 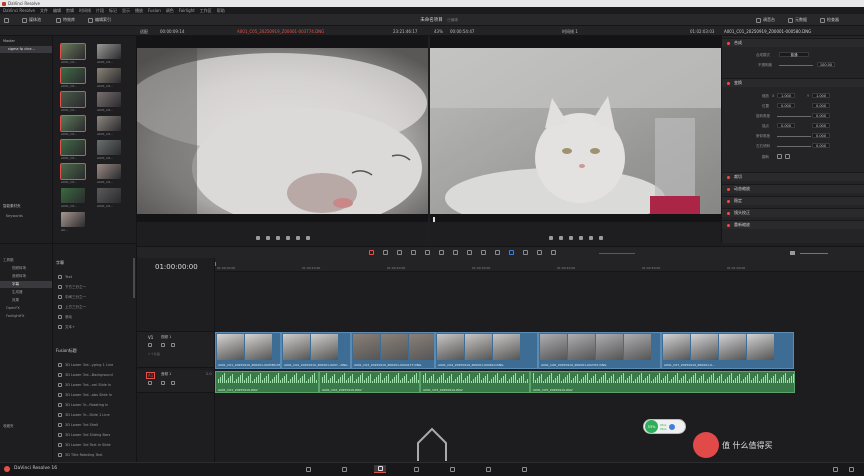 I want to click on effects-library-button: 特效库, so click(x=65, y=20).